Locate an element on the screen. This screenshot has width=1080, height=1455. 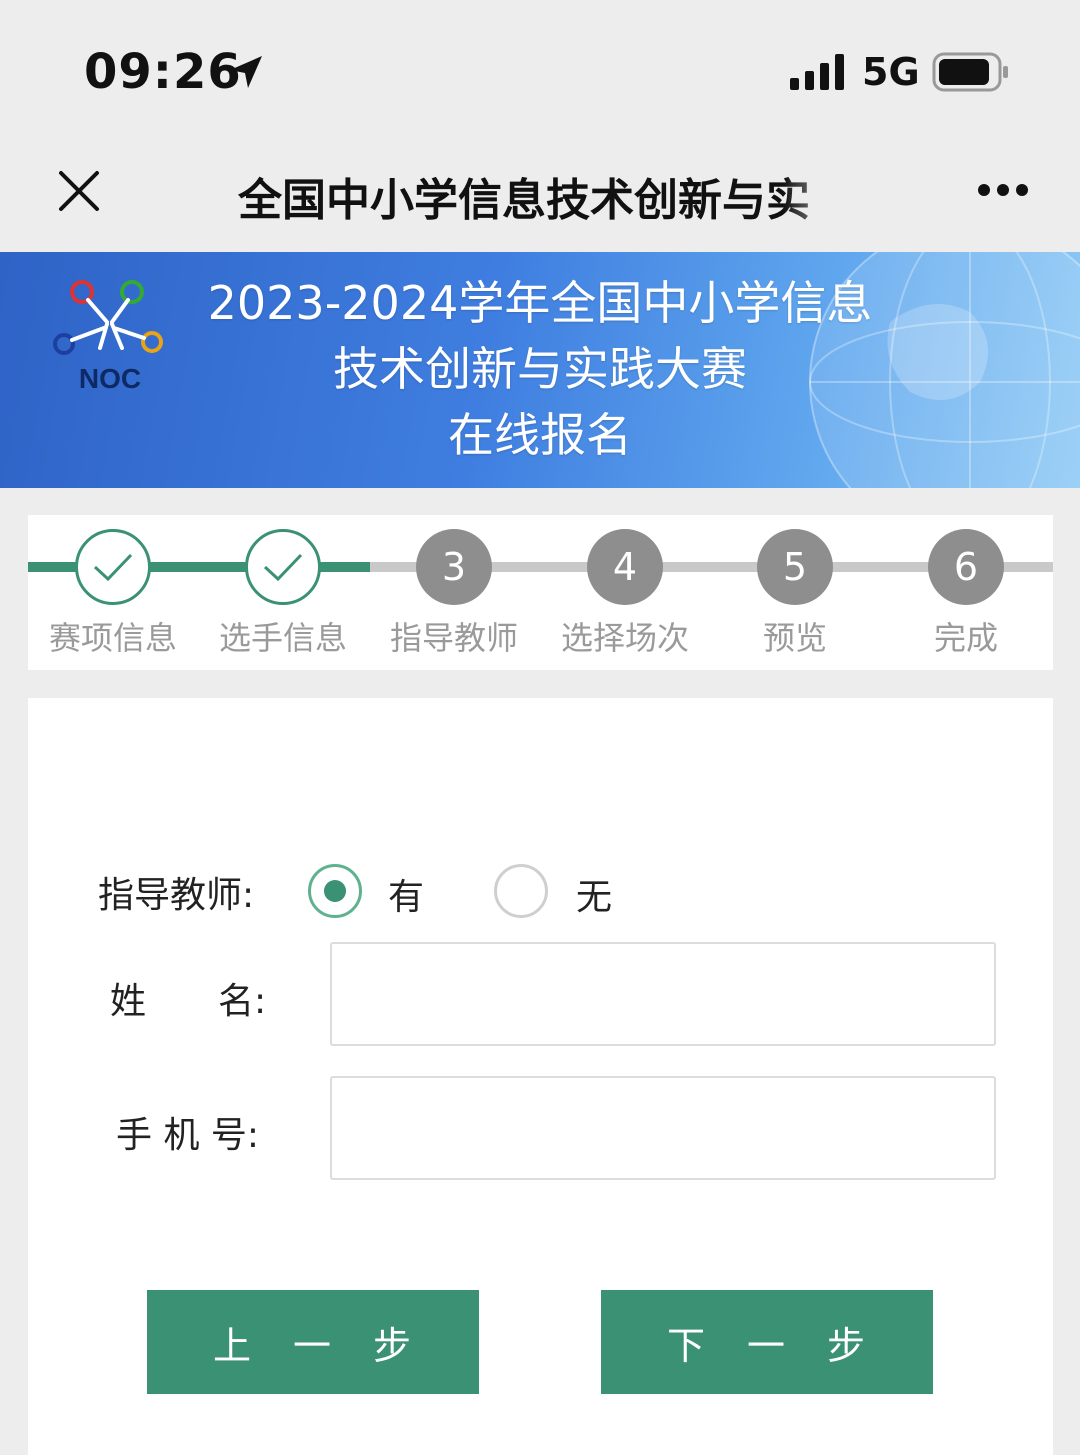
more-icon is located at coordinates (1003, 190).